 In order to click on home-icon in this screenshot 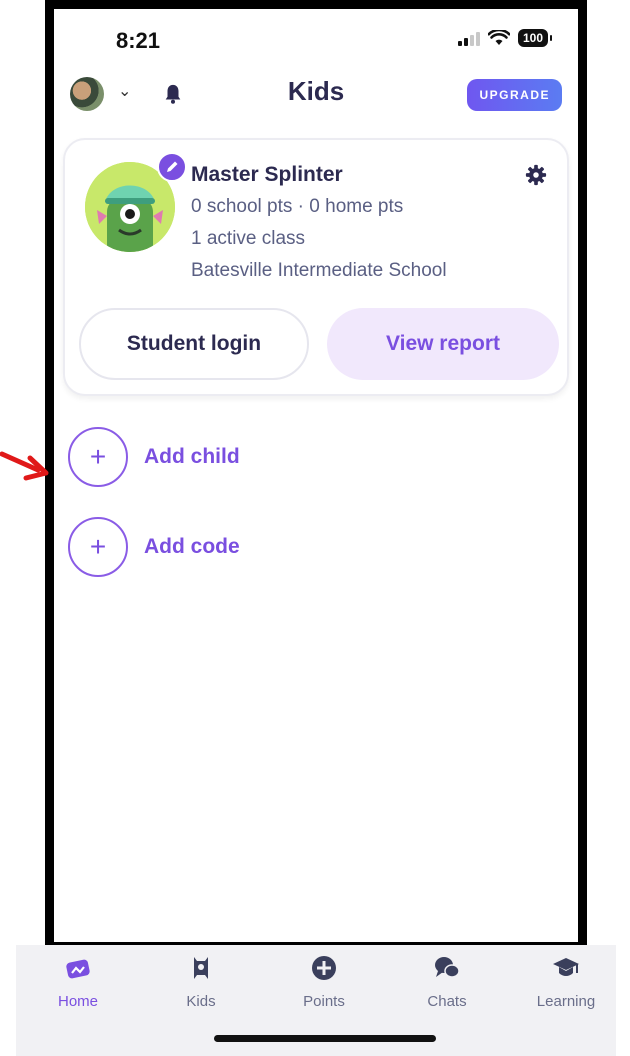, I will do `click(78, 969)`.